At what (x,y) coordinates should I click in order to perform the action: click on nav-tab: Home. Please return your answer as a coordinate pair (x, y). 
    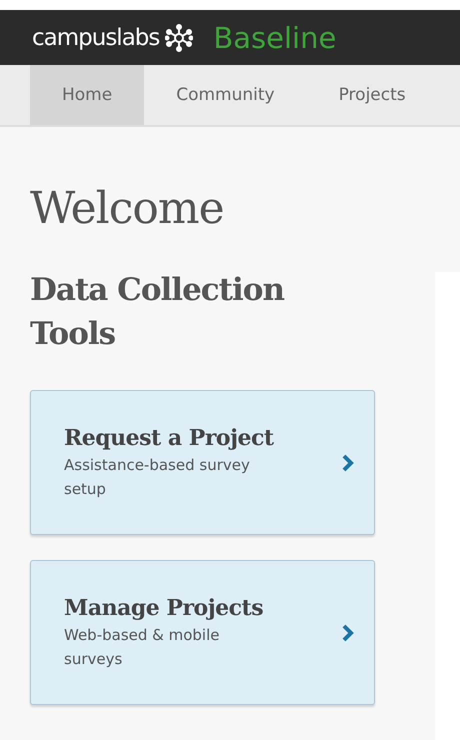
    Looking at the image, I should click on (87, 95).